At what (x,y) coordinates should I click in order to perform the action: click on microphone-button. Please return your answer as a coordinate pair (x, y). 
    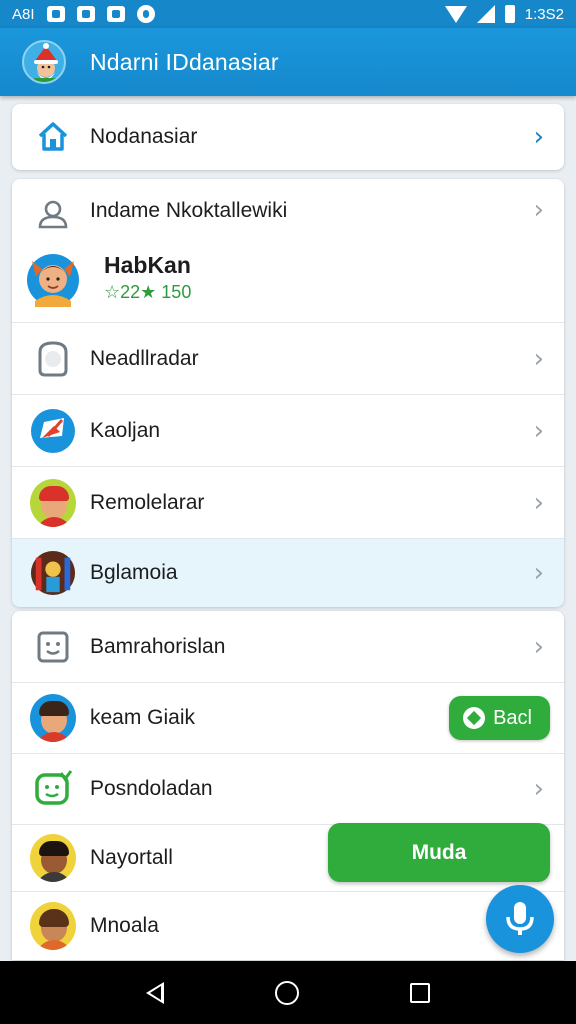
    Looking at the image, I should click on (520, 919).